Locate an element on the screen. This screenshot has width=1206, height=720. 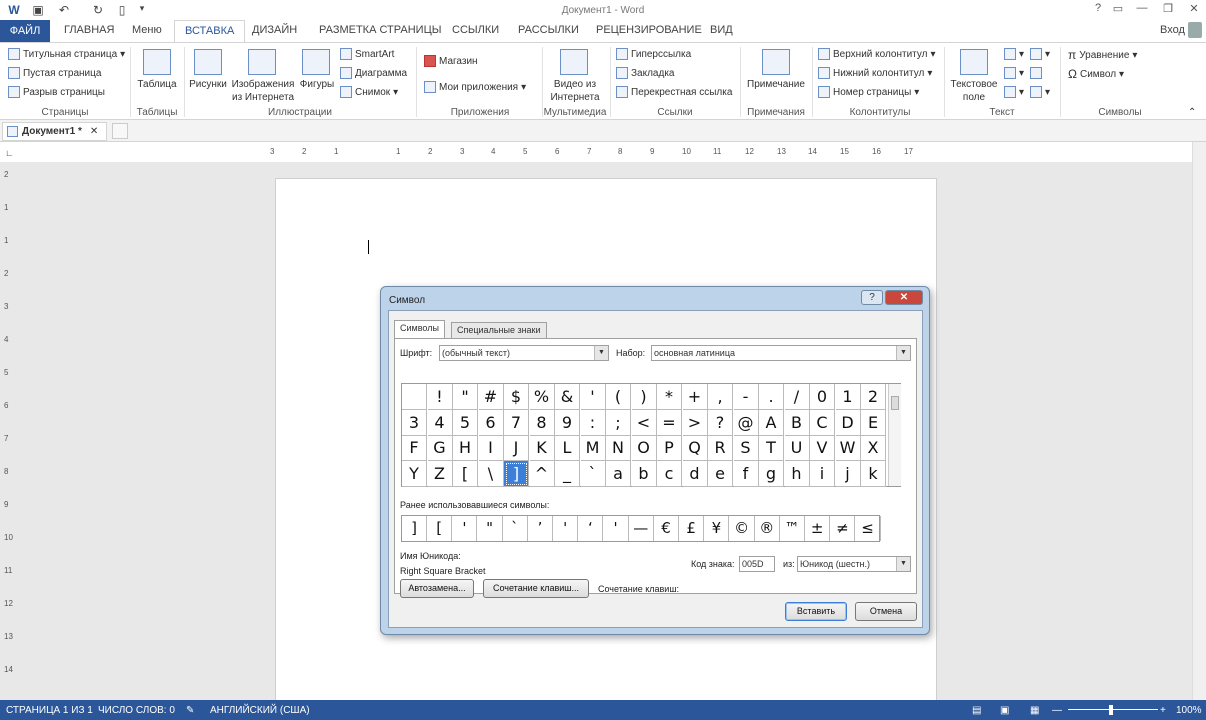
tab-layout: РАЗМЕТКА СТРАНИЦЫ is located at coordinates (380, 30).